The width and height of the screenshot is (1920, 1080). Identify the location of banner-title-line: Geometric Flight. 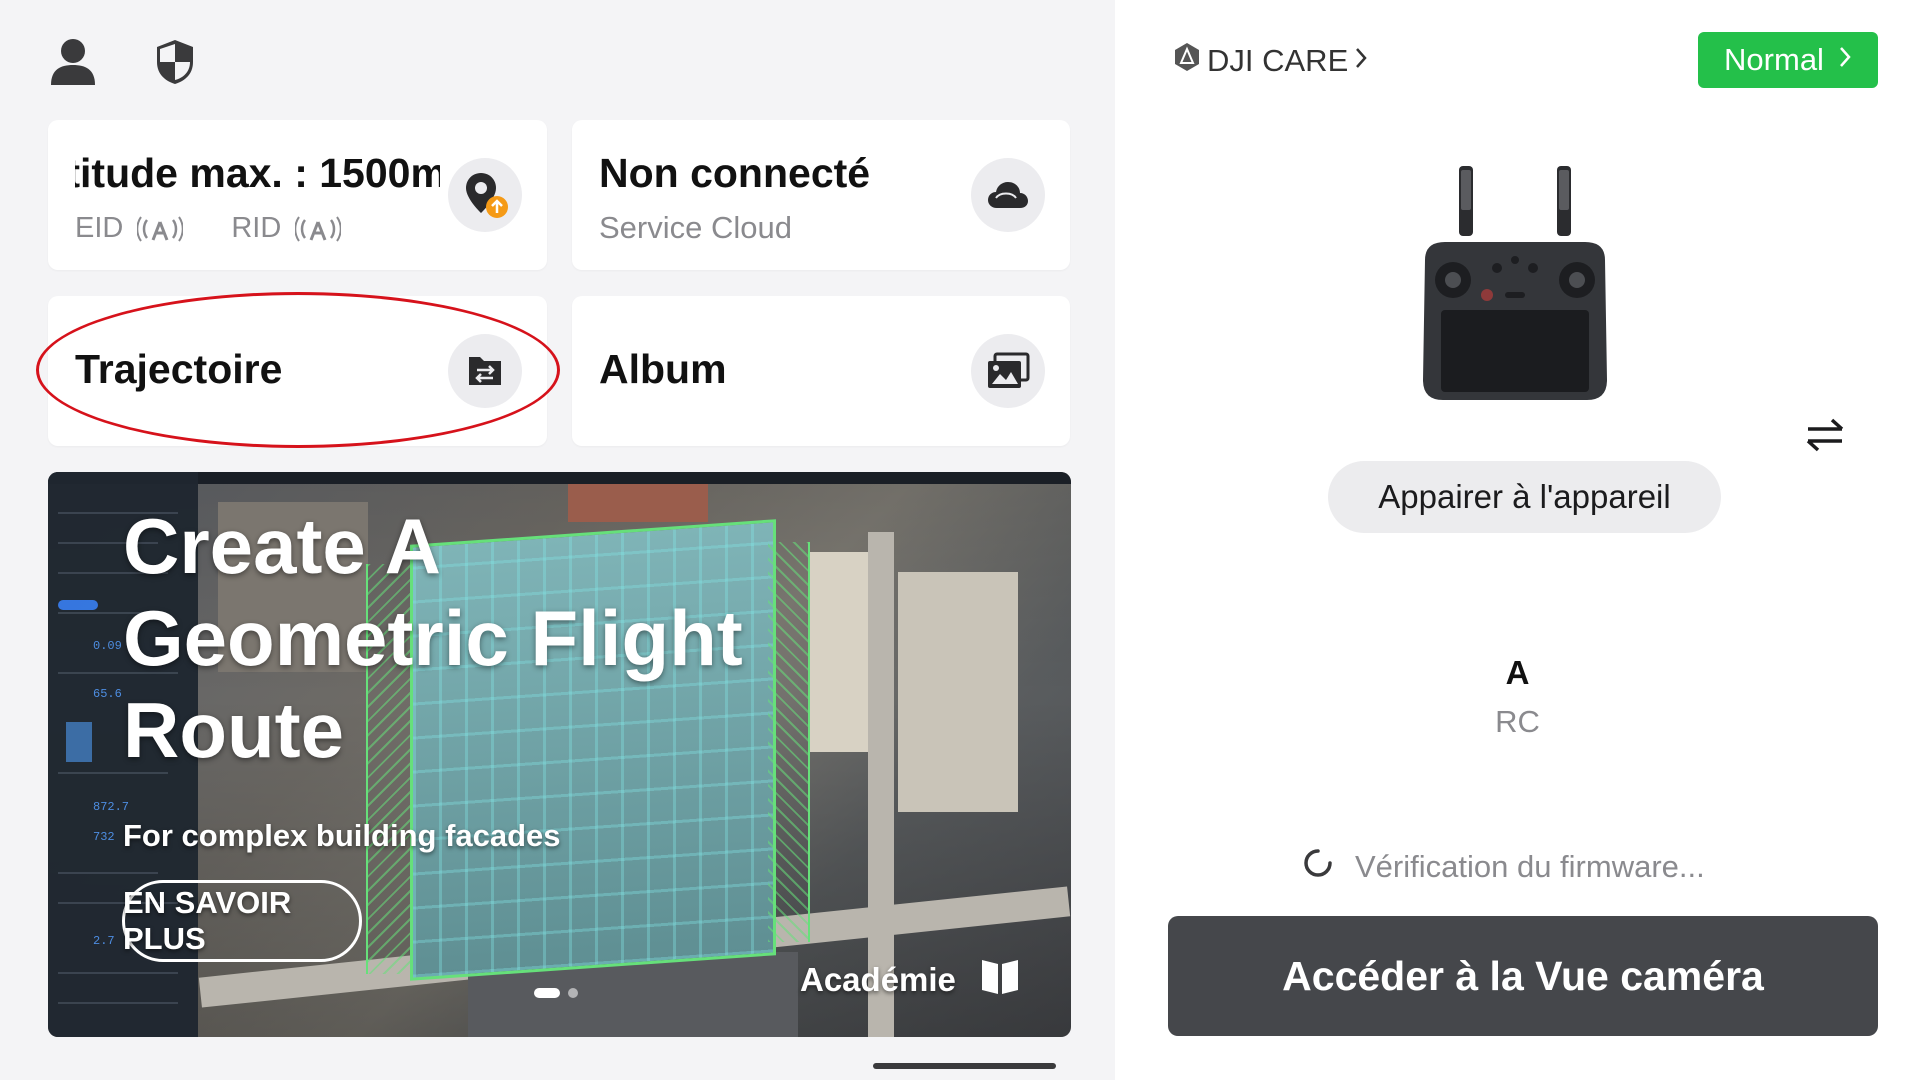
(433, 638).